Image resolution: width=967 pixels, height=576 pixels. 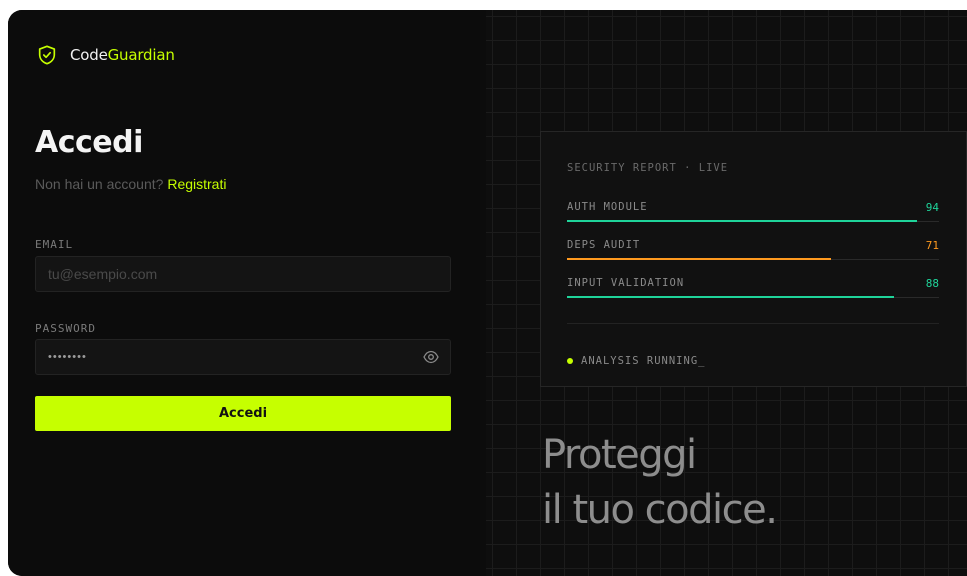 I want to click on brand-name-accent: Guardian, so click(x=141, y=55).